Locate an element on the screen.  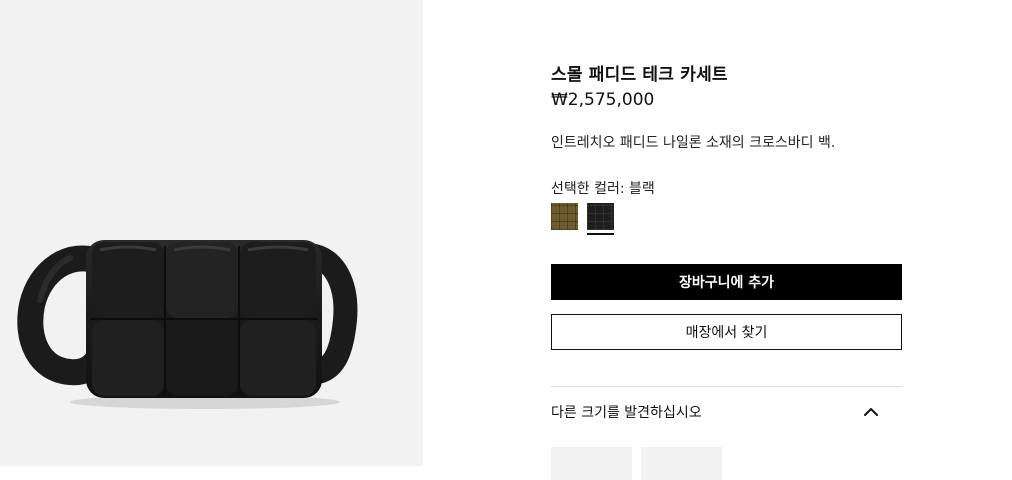
divider is located at coordinates (726, 386).